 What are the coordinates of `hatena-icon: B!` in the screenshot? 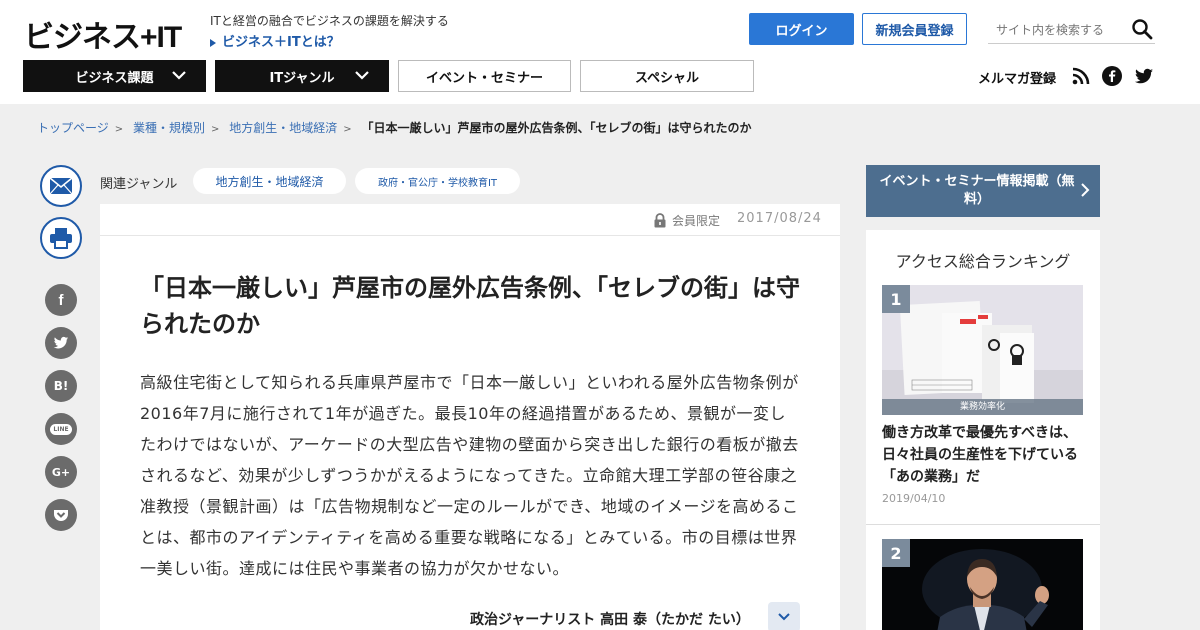 It's located at (61, 386).